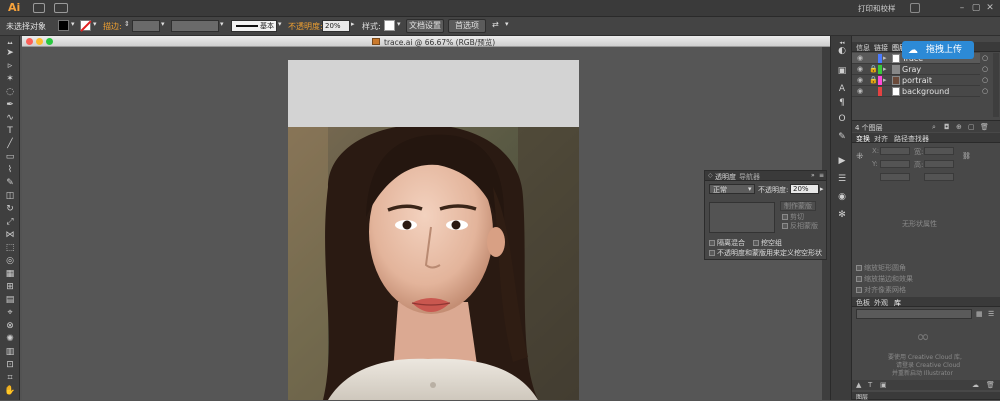  Describe the element at coordinates (10, 144) in the screenshot. I see `line-tool-icon: ╱` at that location.